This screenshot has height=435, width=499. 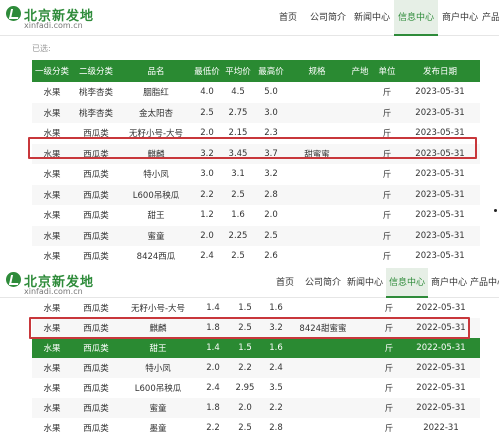 I want to click on table-cell: 1.4, so click(x=213, y=348).